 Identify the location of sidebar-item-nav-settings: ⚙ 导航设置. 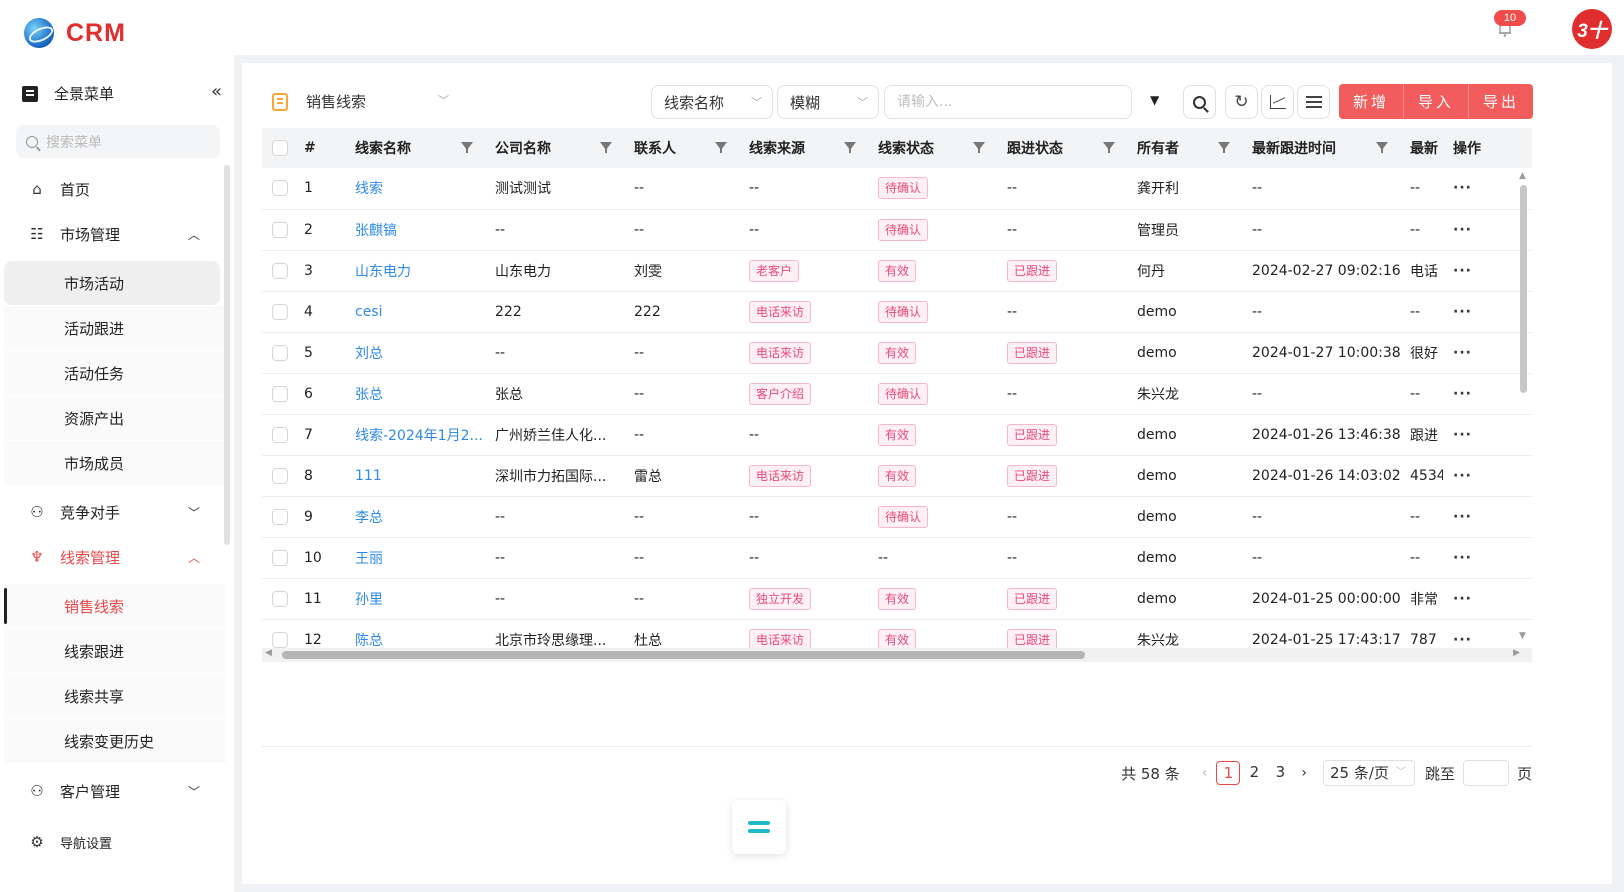
(113, 842).